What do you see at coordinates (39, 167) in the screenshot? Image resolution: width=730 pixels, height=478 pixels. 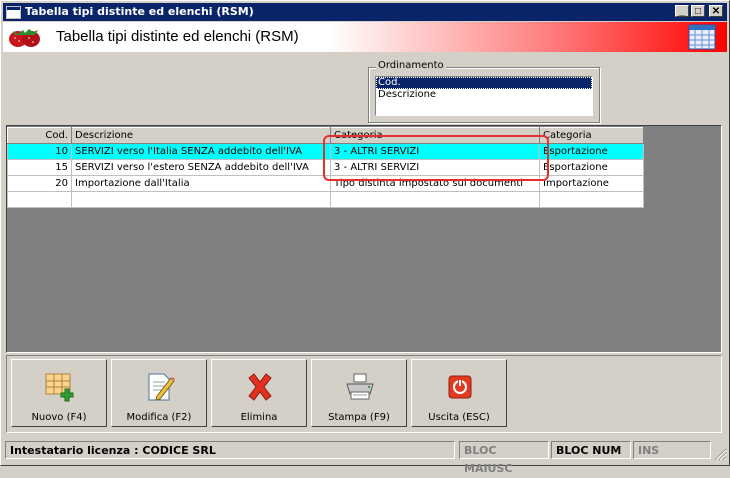 I see `cell-cod: 15` at bounding box center [39, 167].